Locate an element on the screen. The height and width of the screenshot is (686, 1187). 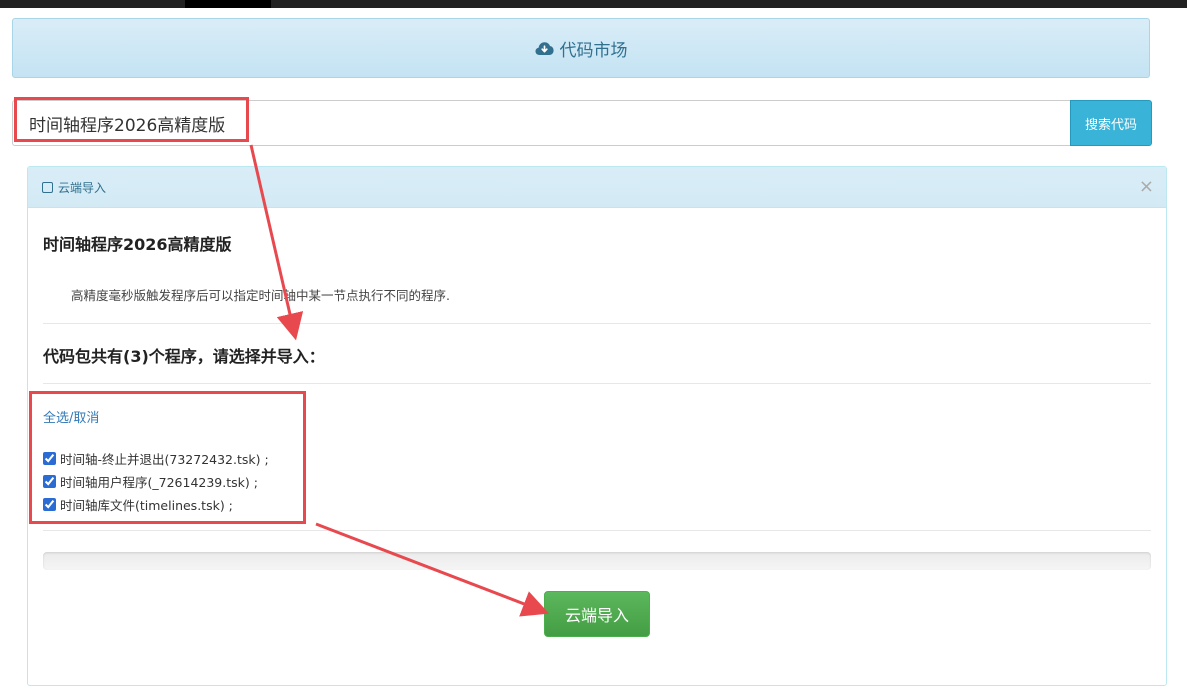
square-icon is located at coordinates (47, 187).